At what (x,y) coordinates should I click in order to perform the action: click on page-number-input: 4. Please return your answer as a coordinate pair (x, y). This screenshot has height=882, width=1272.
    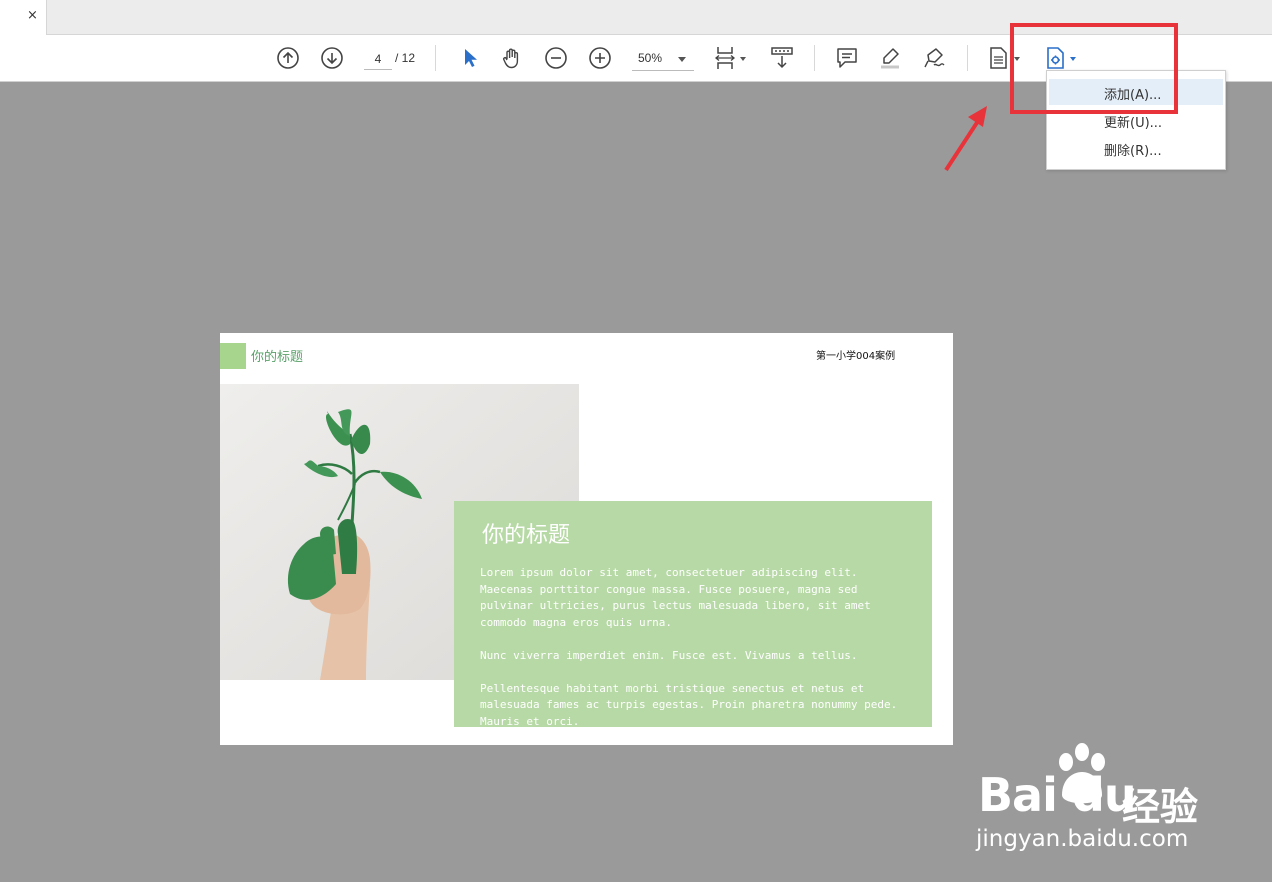
    Looking at the image, I should click on (378, 59).